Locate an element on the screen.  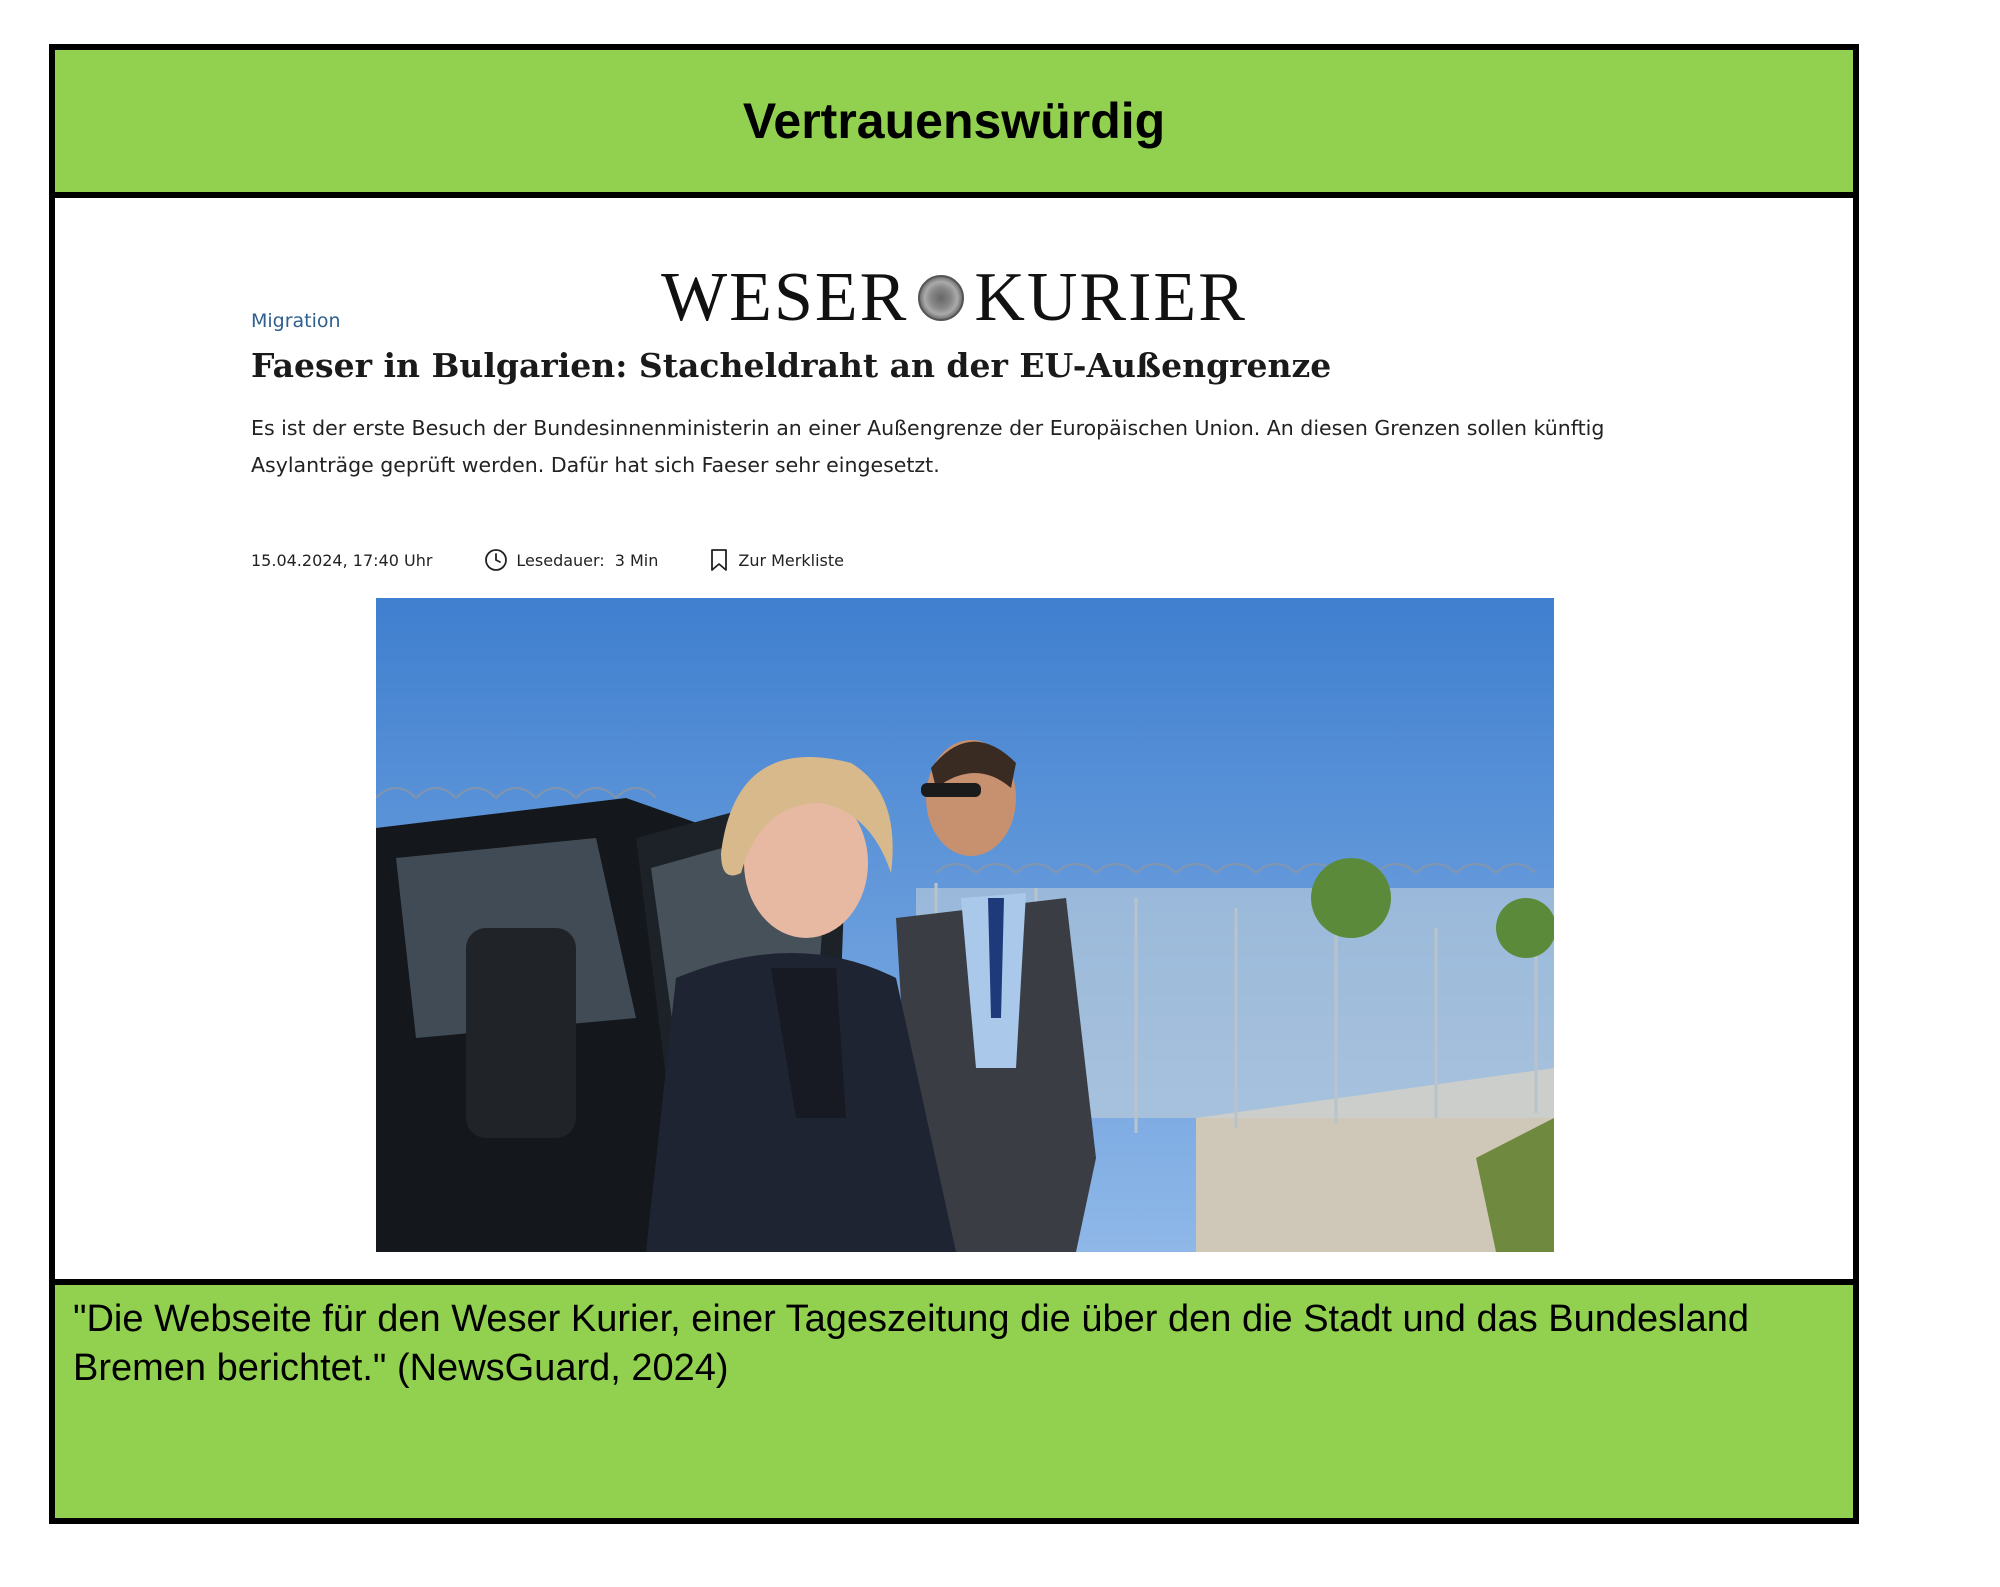
bookmark-button: Zur Merkliste is located at coordinates (777, 560).